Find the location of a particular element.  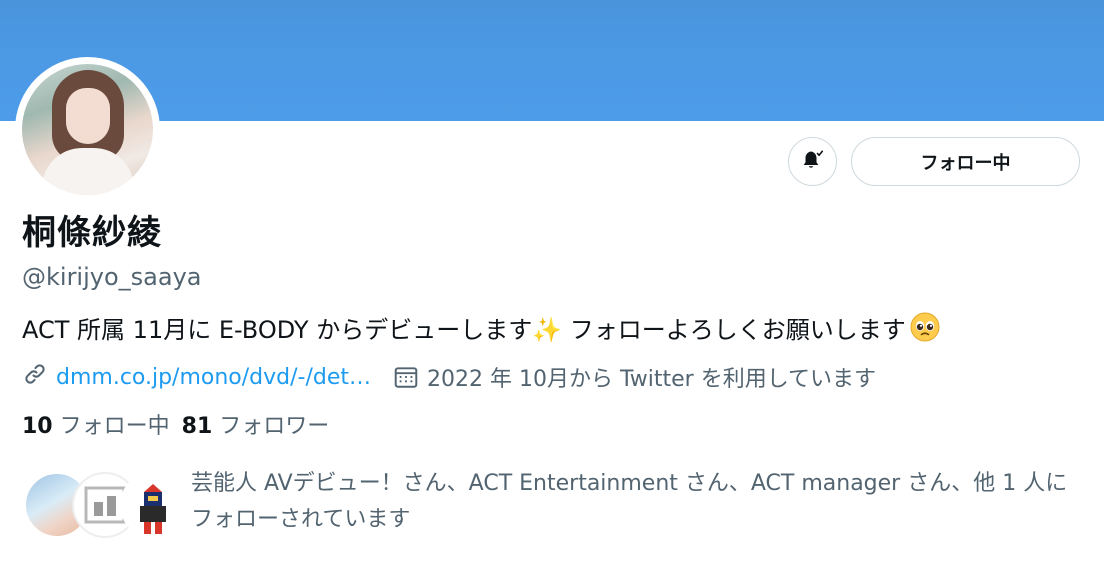

follow-stats: 10 フォロー中 81 フォロワー is located at coordinates (175, 427).